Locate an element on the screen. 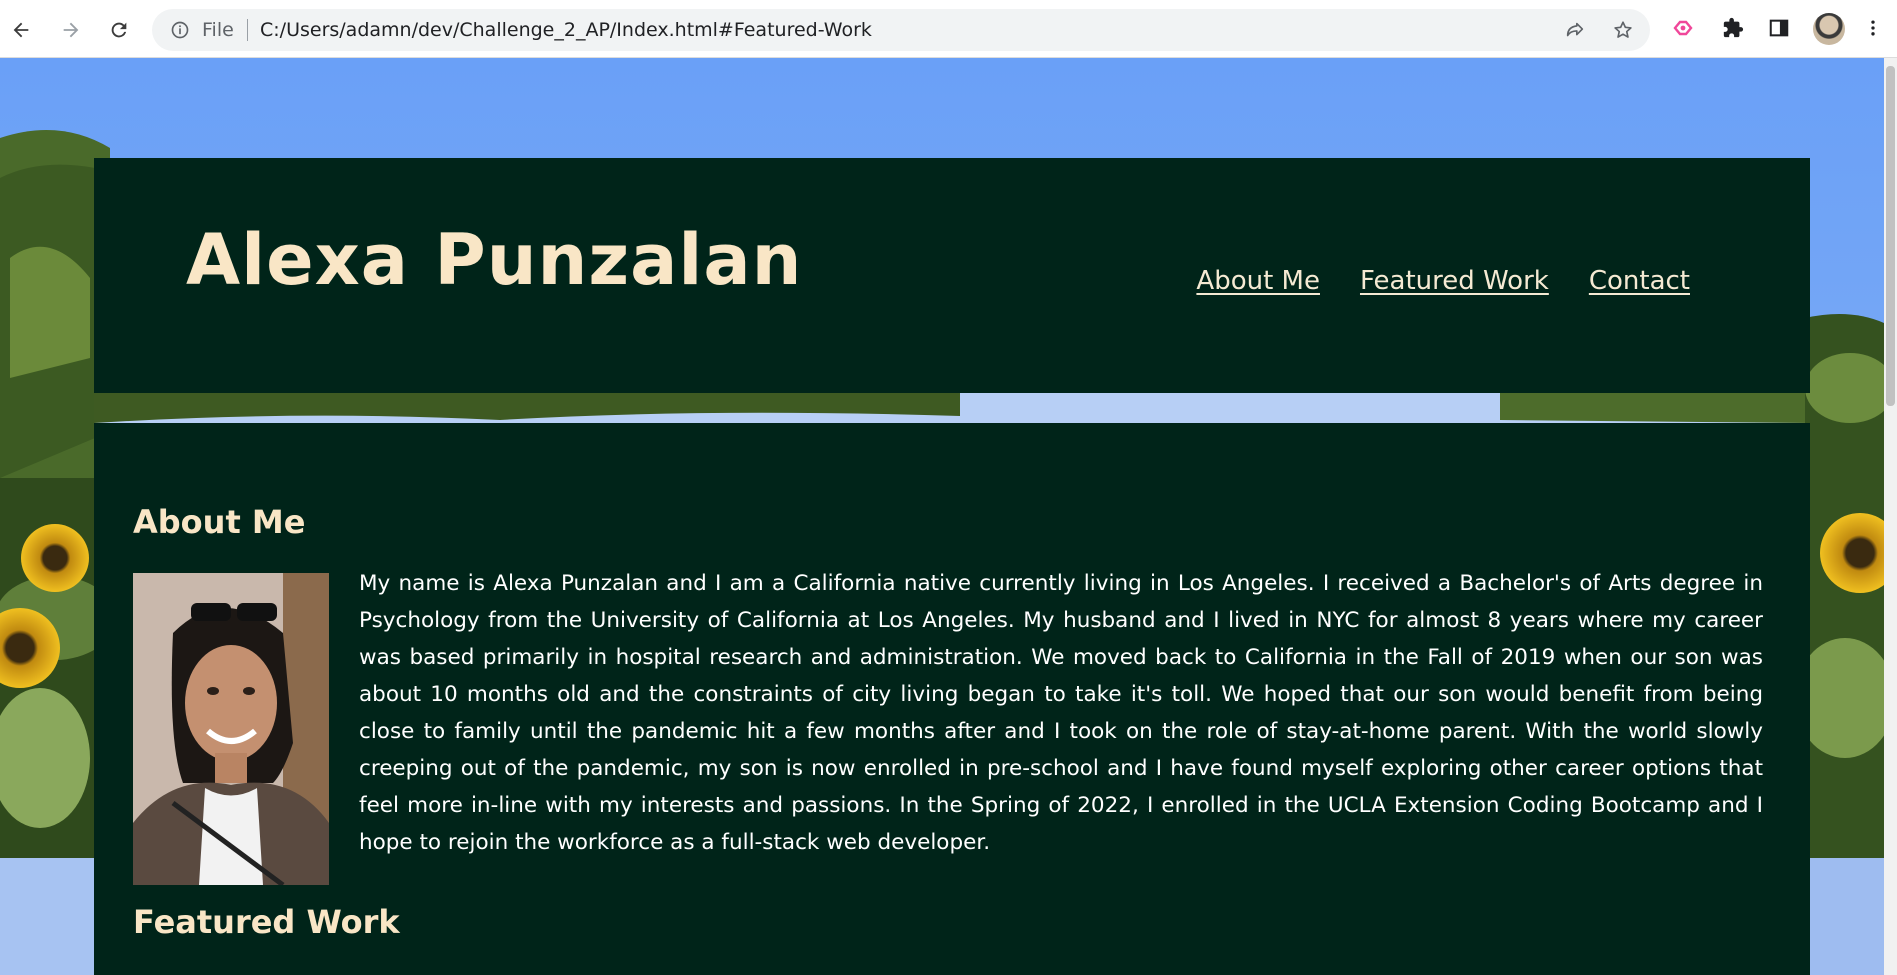 Image resolution: width=1897 pixels, height=975 pixels. site-nav: About Me Featured Work Contact is located at coordinates (1443, 281).